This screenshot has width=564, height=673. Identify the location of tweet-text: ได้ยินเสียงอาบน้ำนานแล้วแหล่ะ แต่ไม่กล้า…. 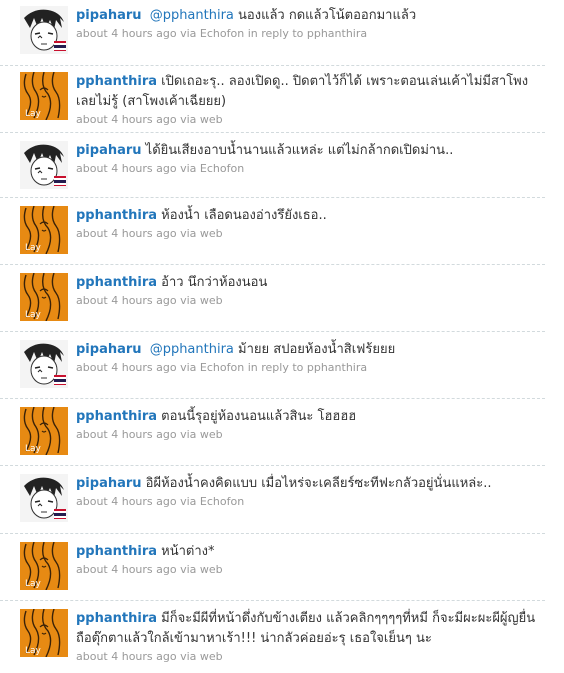
(297, 150).